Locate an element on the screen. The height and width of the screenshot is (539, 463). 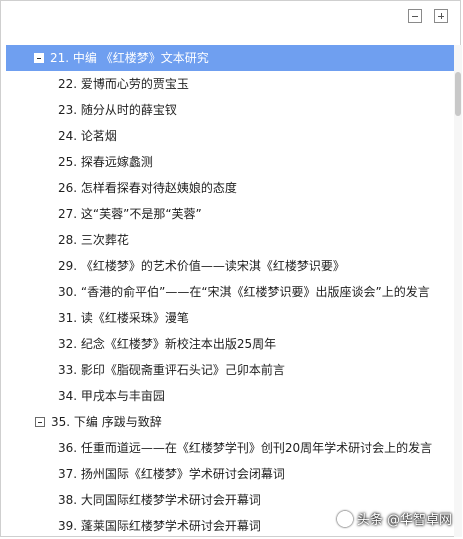
tree-item-row: 36. 任重而道远——在《红楼梦学刊》创刊20周年学术研讨会上的发言 is located at coordinates (230, 448).